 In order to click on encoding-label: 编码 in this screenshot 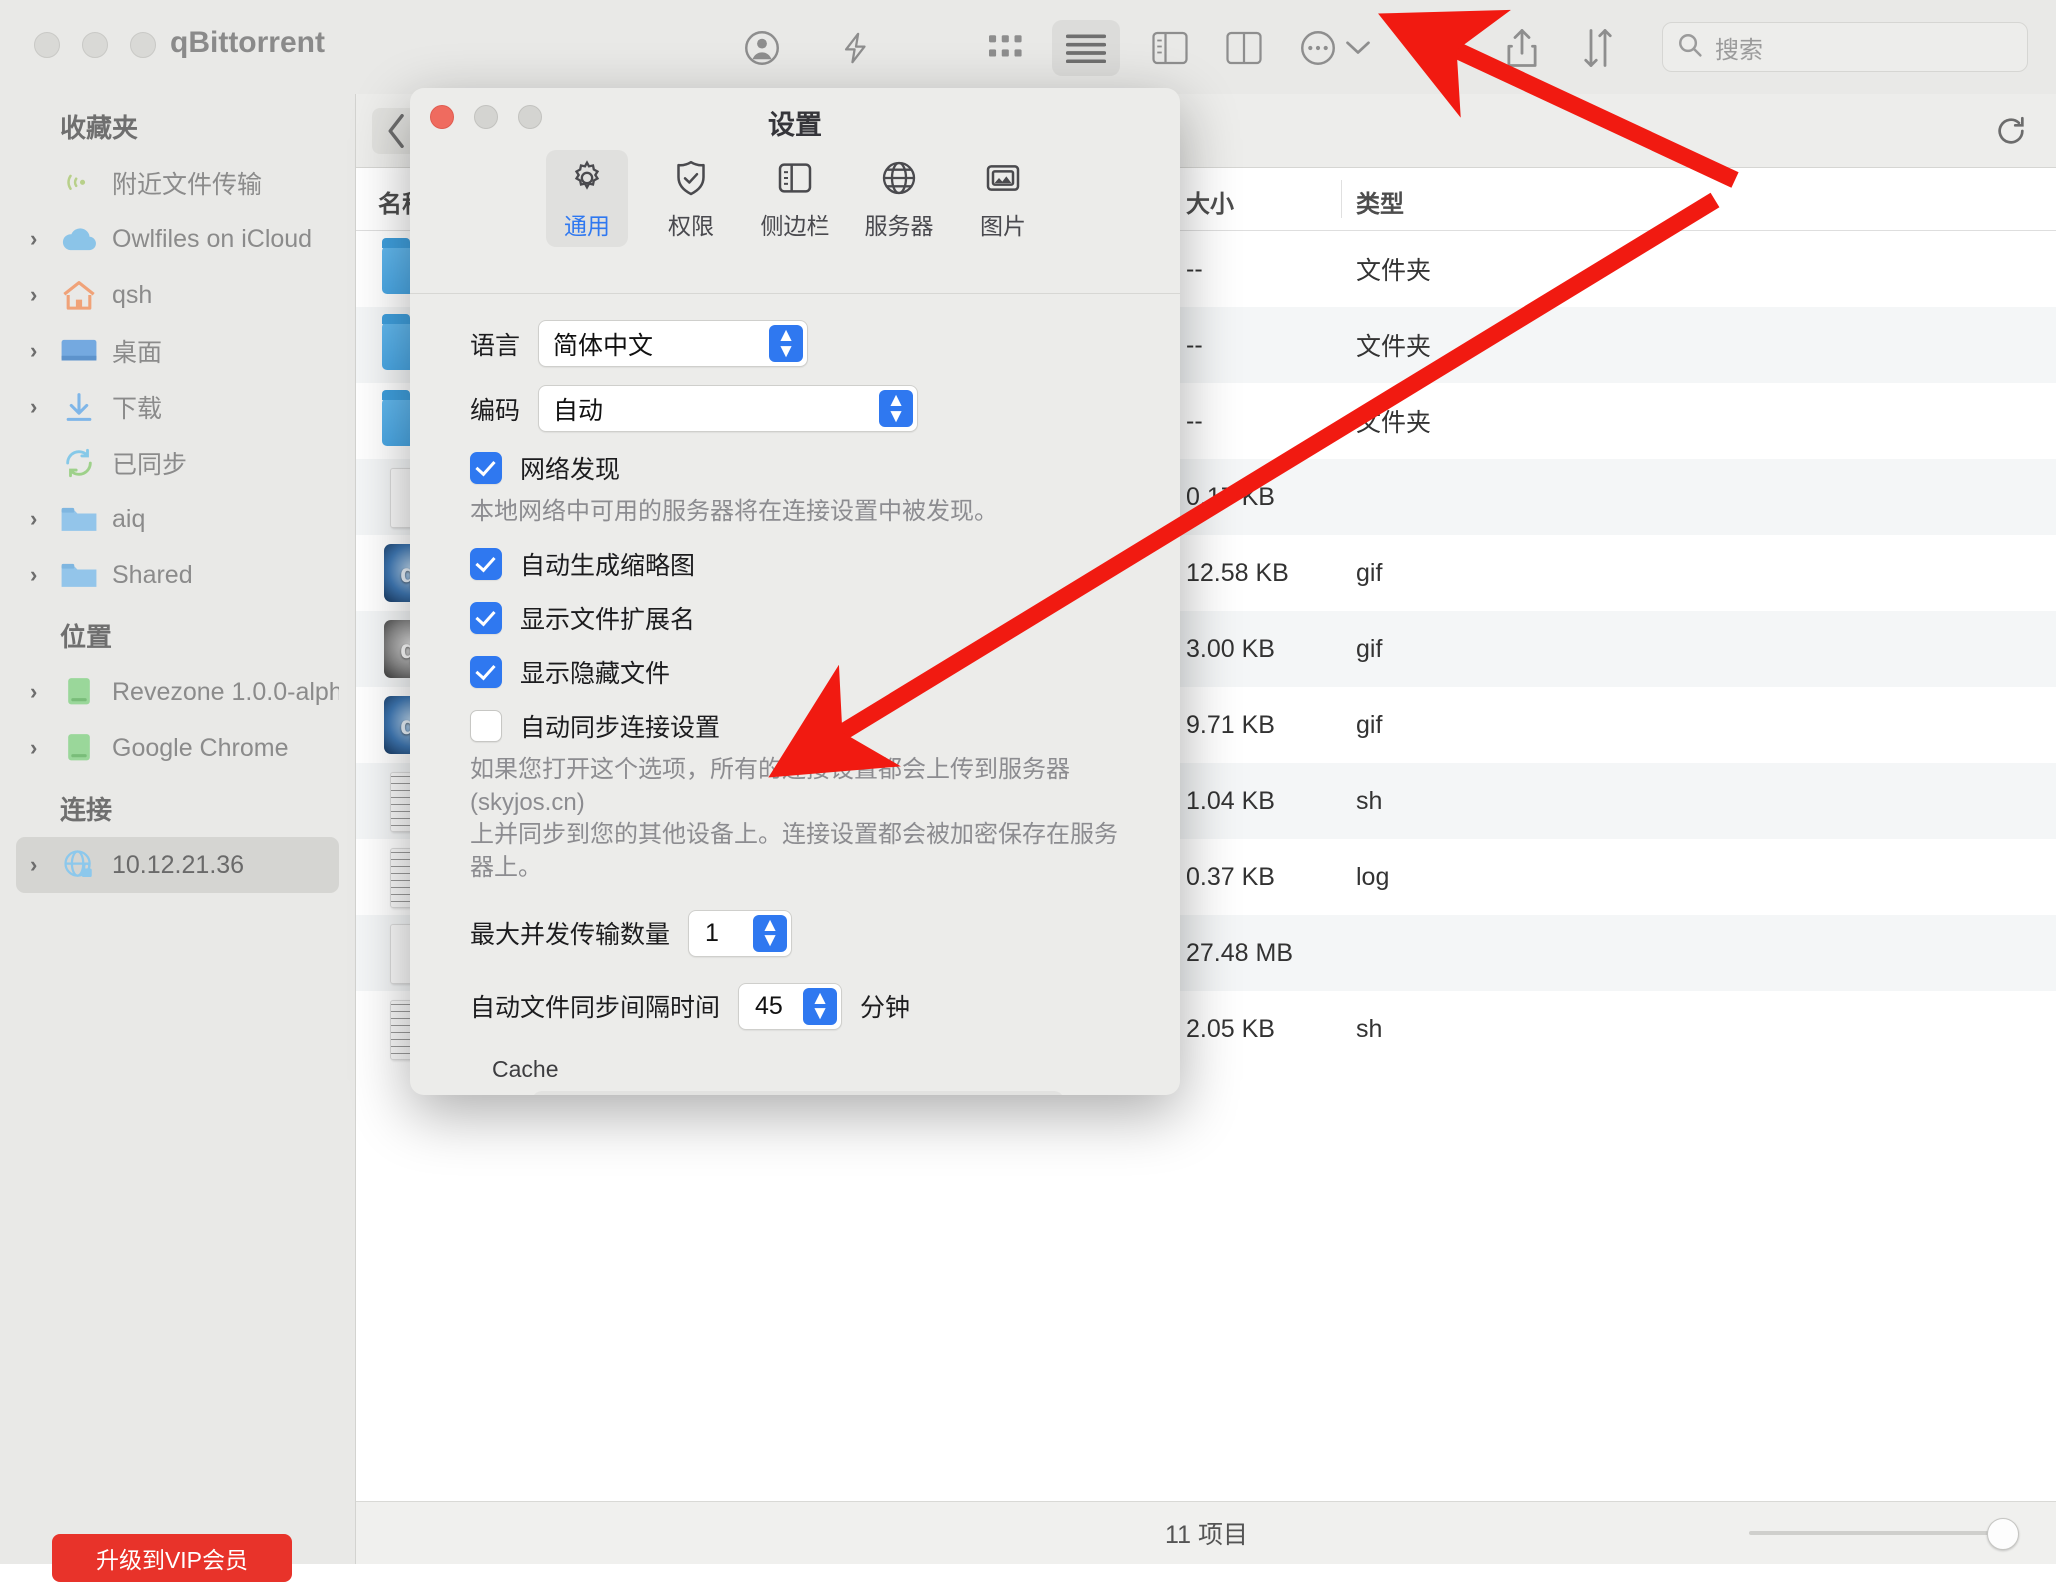, I will do `click(495, 410)`.